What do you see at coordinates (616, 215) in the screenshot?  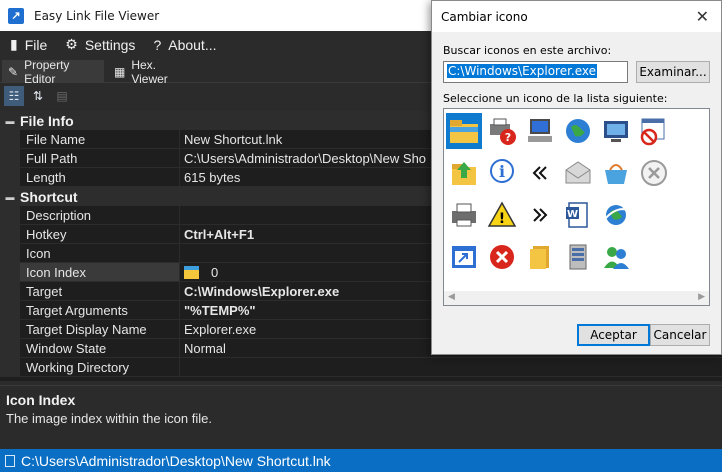 I see `globe-network-icon` at bounding box center [616, 215].